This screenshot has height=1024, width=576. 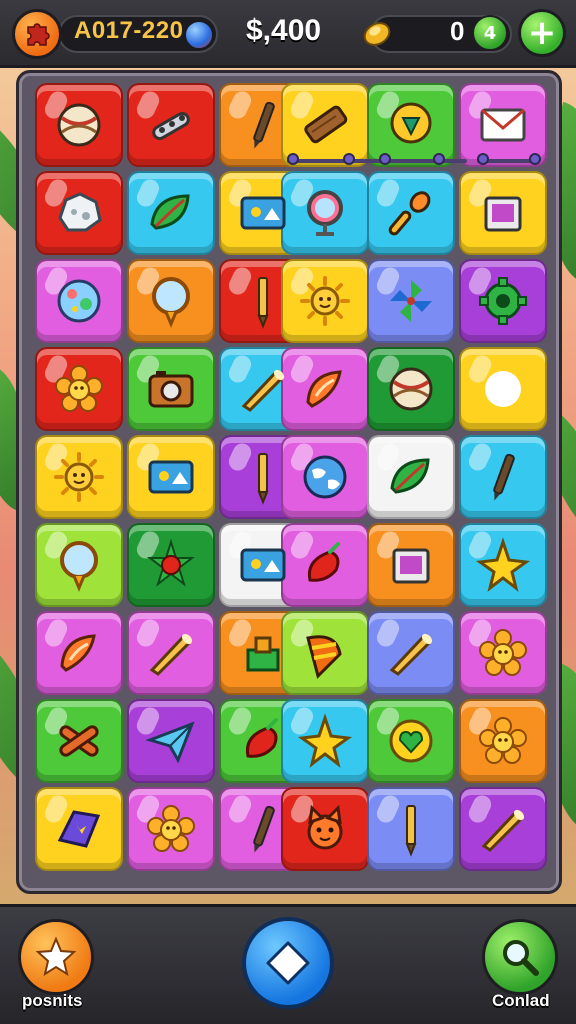 I want to click on star-icon, so click(x=325, y=740).